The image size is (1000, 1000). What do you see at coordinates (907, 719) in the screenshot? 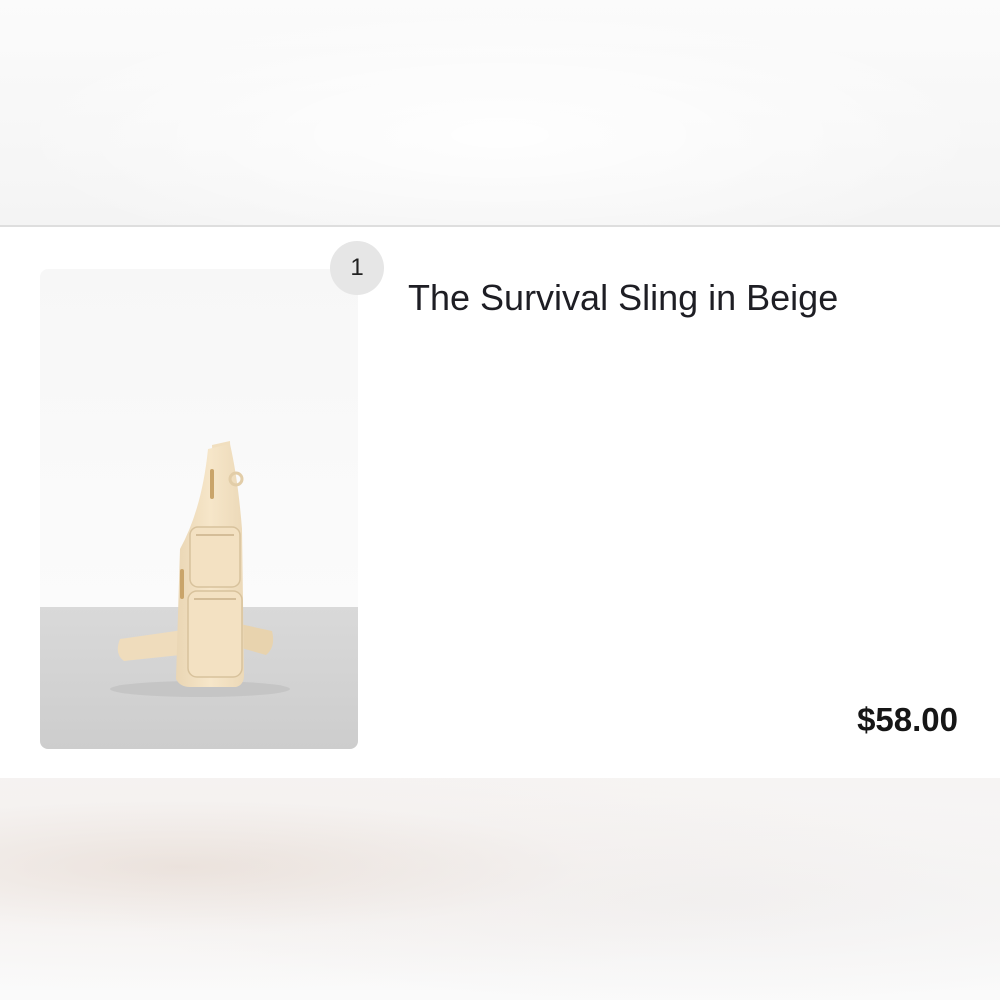
I see `product-price: $58.00` at bounding box center [907, 719].